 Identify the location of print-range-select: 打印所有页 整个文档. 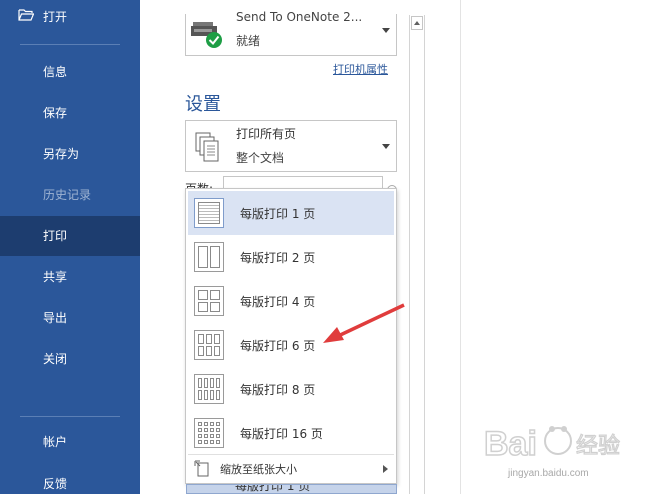
(291, 146).